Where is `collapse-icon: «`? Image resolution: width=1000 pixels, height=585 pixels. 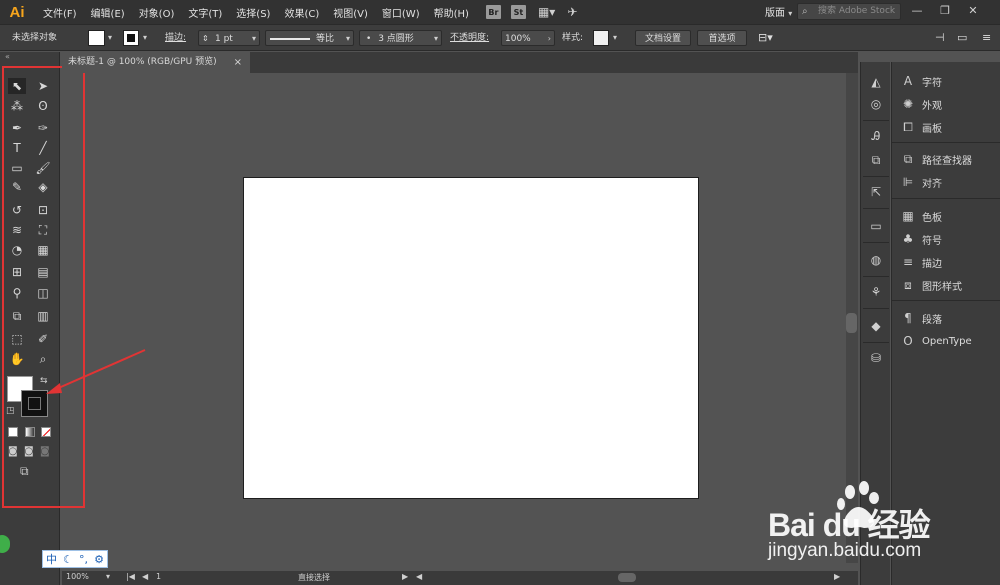 collapse-icon: « is located at coordinates (7, 56).